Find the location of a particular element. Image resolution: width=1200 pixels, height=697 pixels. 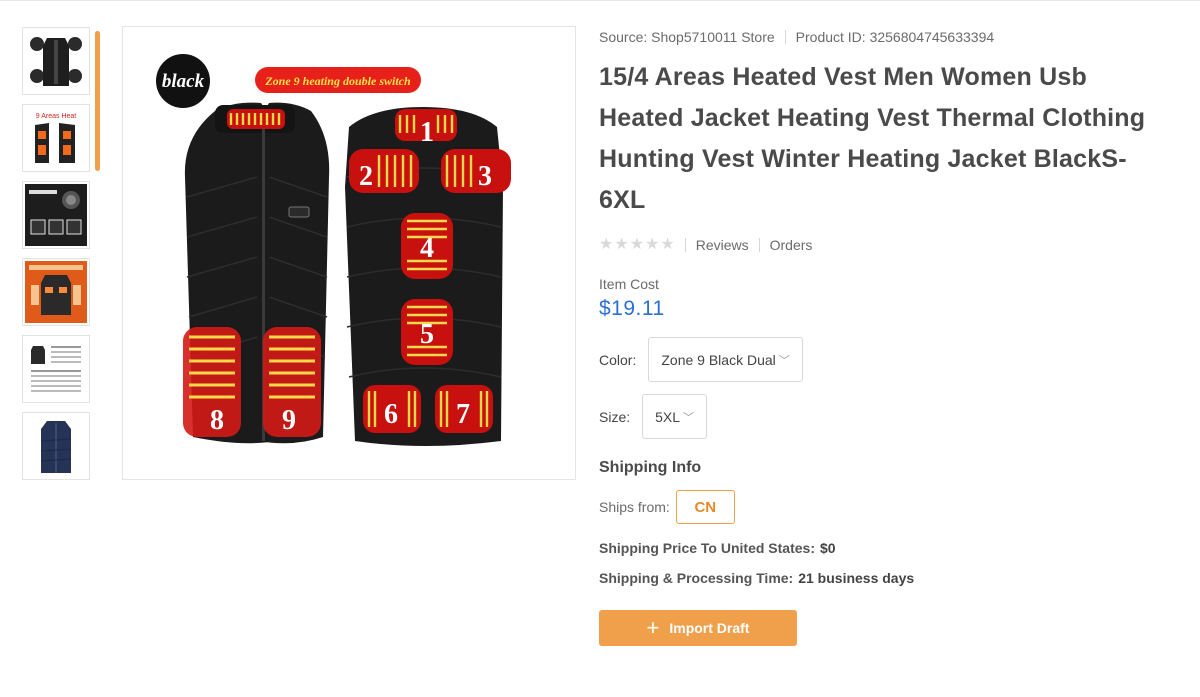

zone-label-9: 9 is located at coordinates (289, 420).